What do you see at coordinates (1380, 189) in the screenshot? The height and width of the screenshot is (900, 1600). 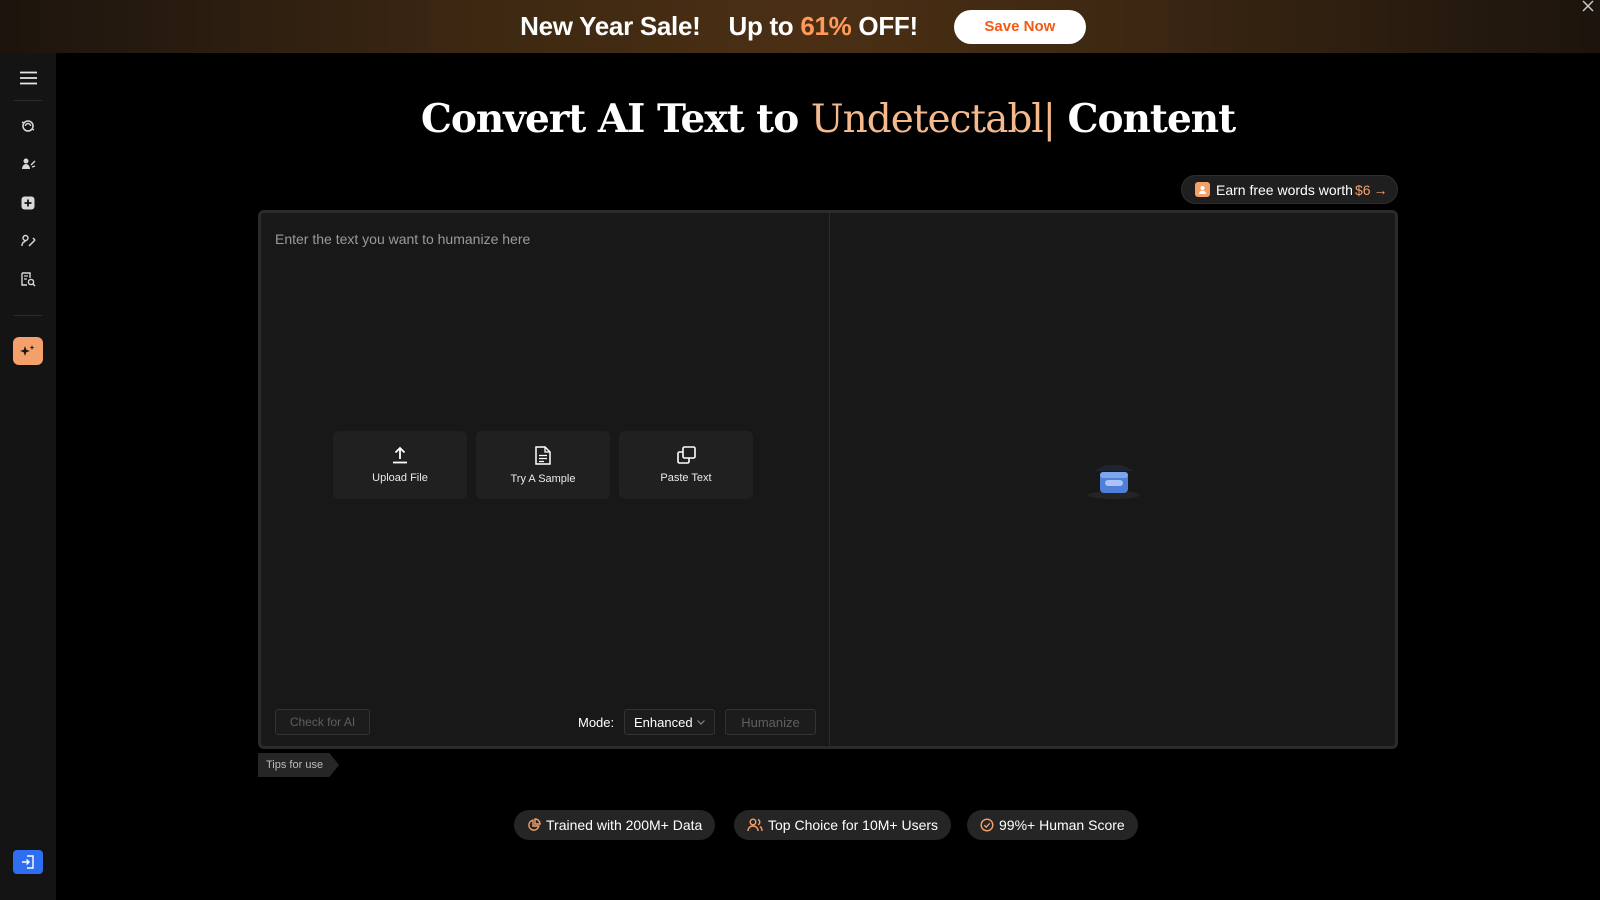 I see `arrow-right-icon: →` at bounding box center [1380, 189].